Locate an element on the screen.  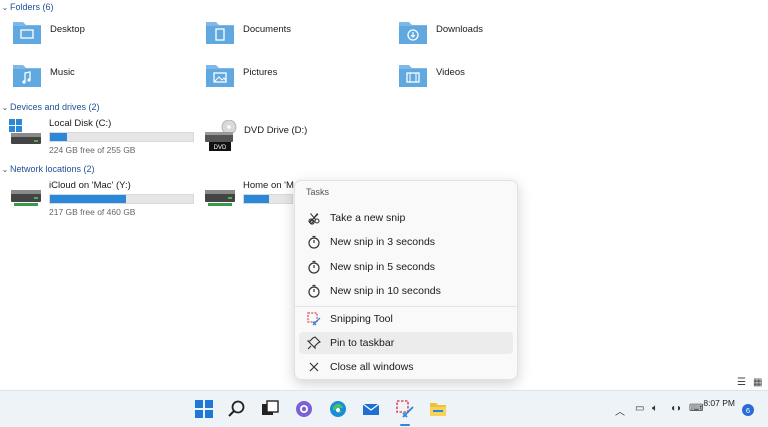
pin-icon is located at coordinates (314, 343).